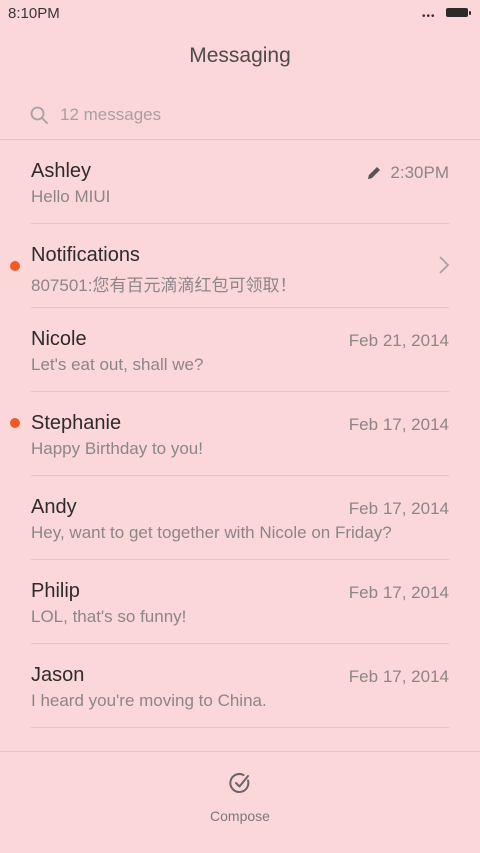  What do you see at coordinates (374, 173) in the screenshot?
I see `pencil-icon` at bounding box center [374, 173].